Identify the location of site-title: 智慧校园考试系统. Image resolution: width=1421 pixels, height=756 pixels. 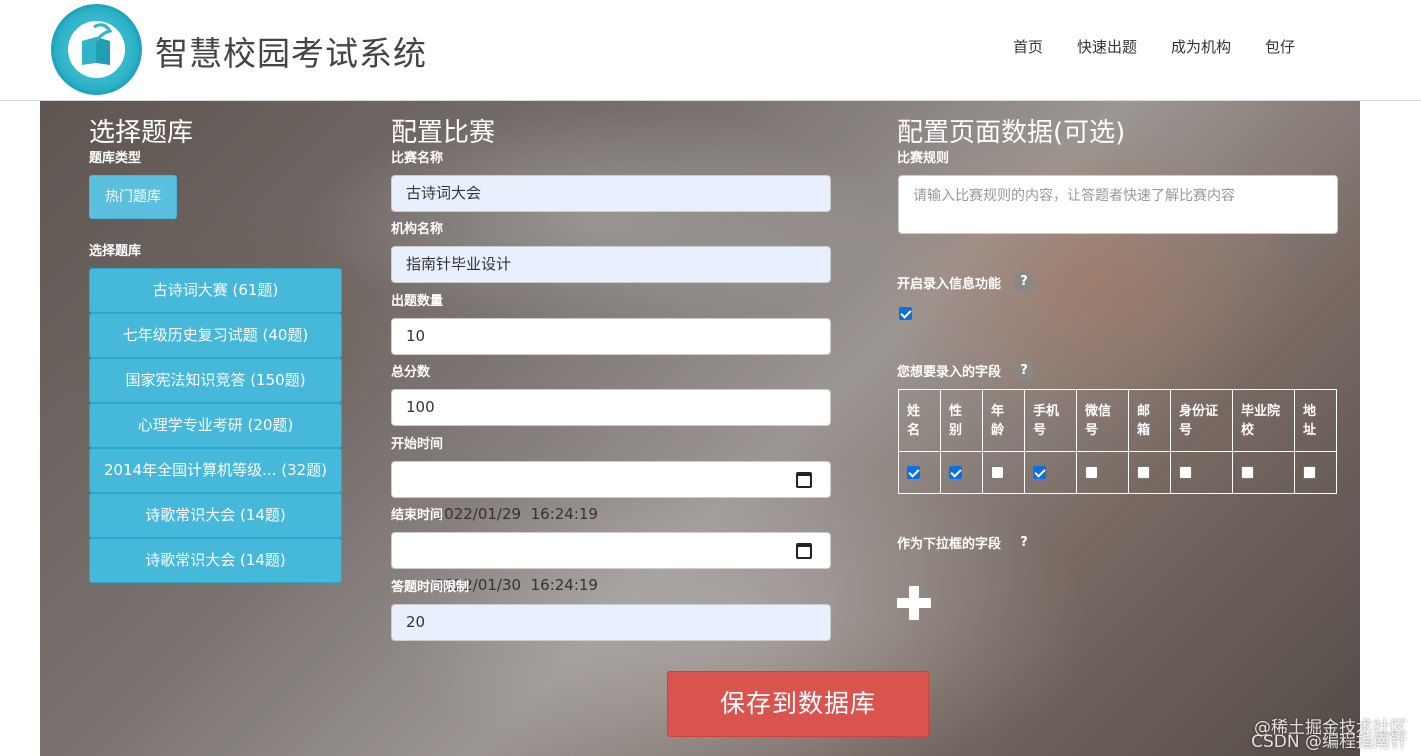
(291, 53).